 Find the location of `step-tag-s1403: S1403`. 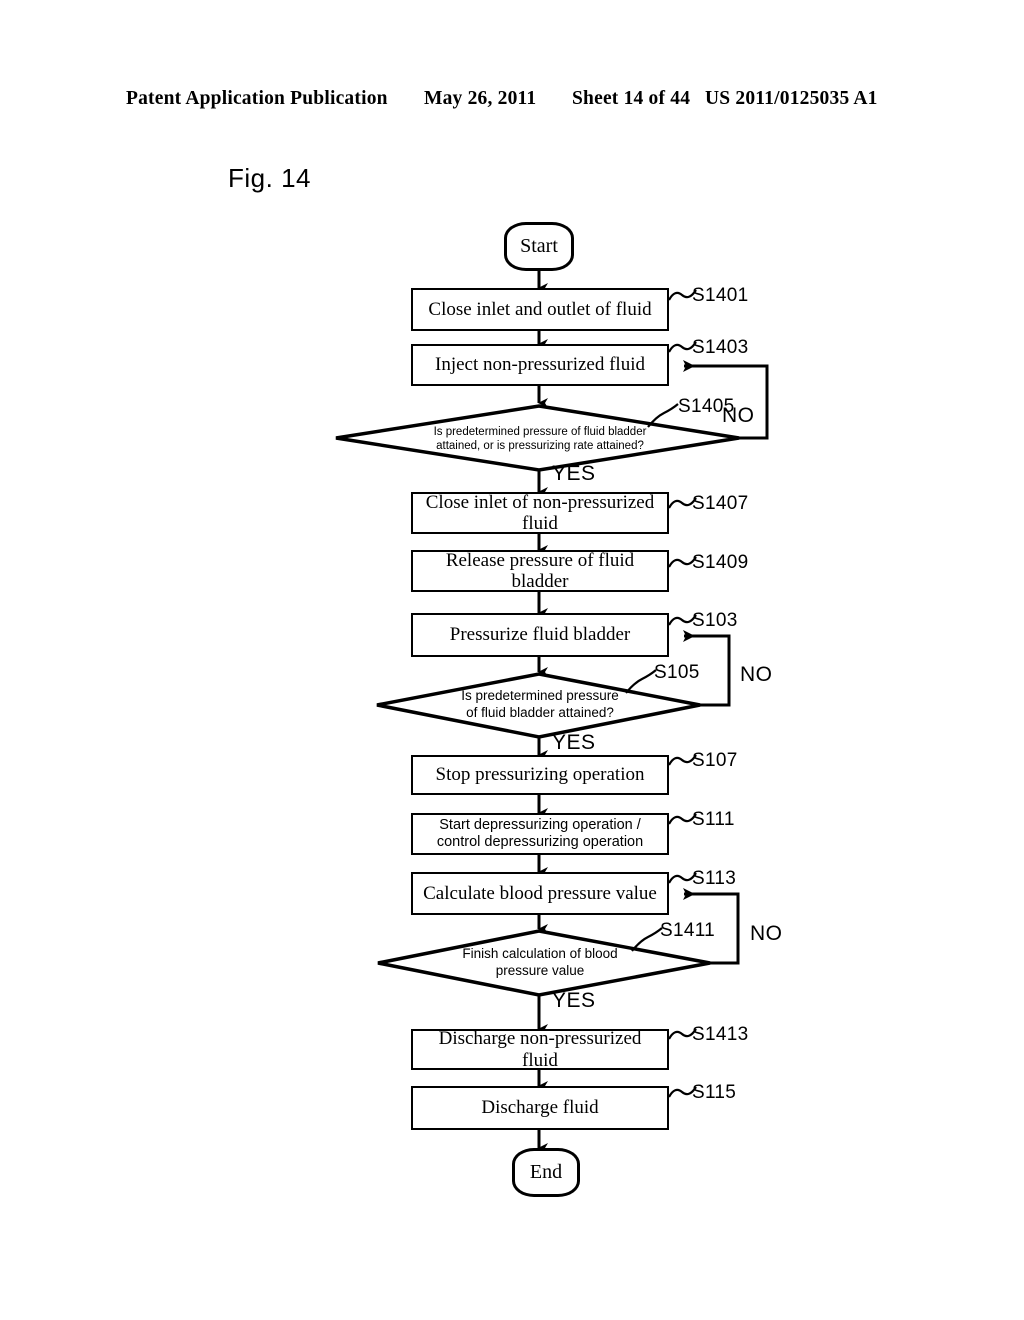

step-tag-s1403: S1403 is located at coordinates (720, 347).